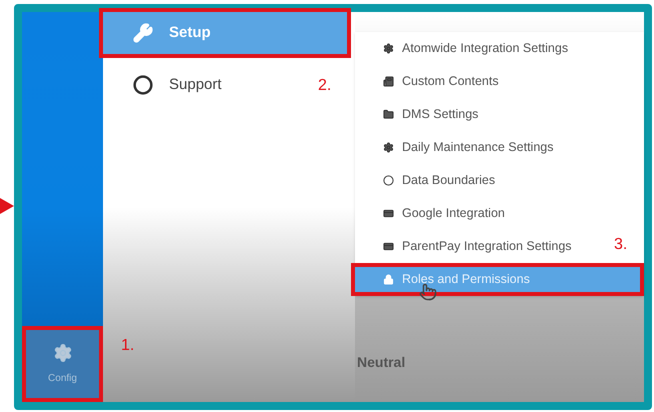 The width and height of the screenshot is (654, 412). I want to click on list-icon, so click(388, 81).